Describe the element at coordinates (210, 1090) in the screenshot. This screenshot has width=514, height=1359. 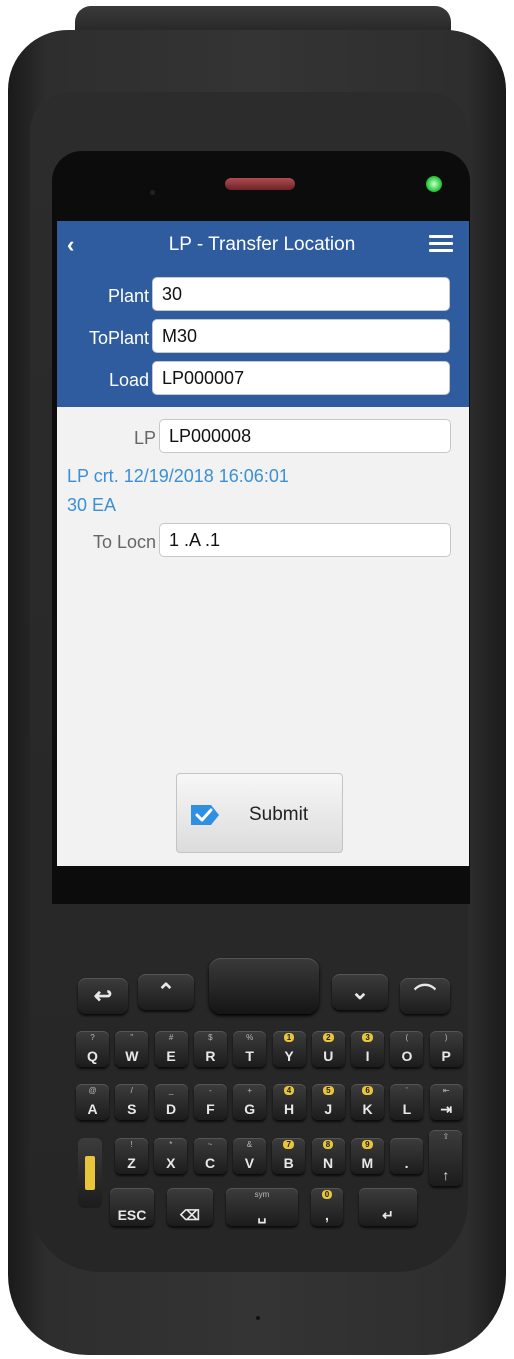
I see `key-sub-label: -` at that location.